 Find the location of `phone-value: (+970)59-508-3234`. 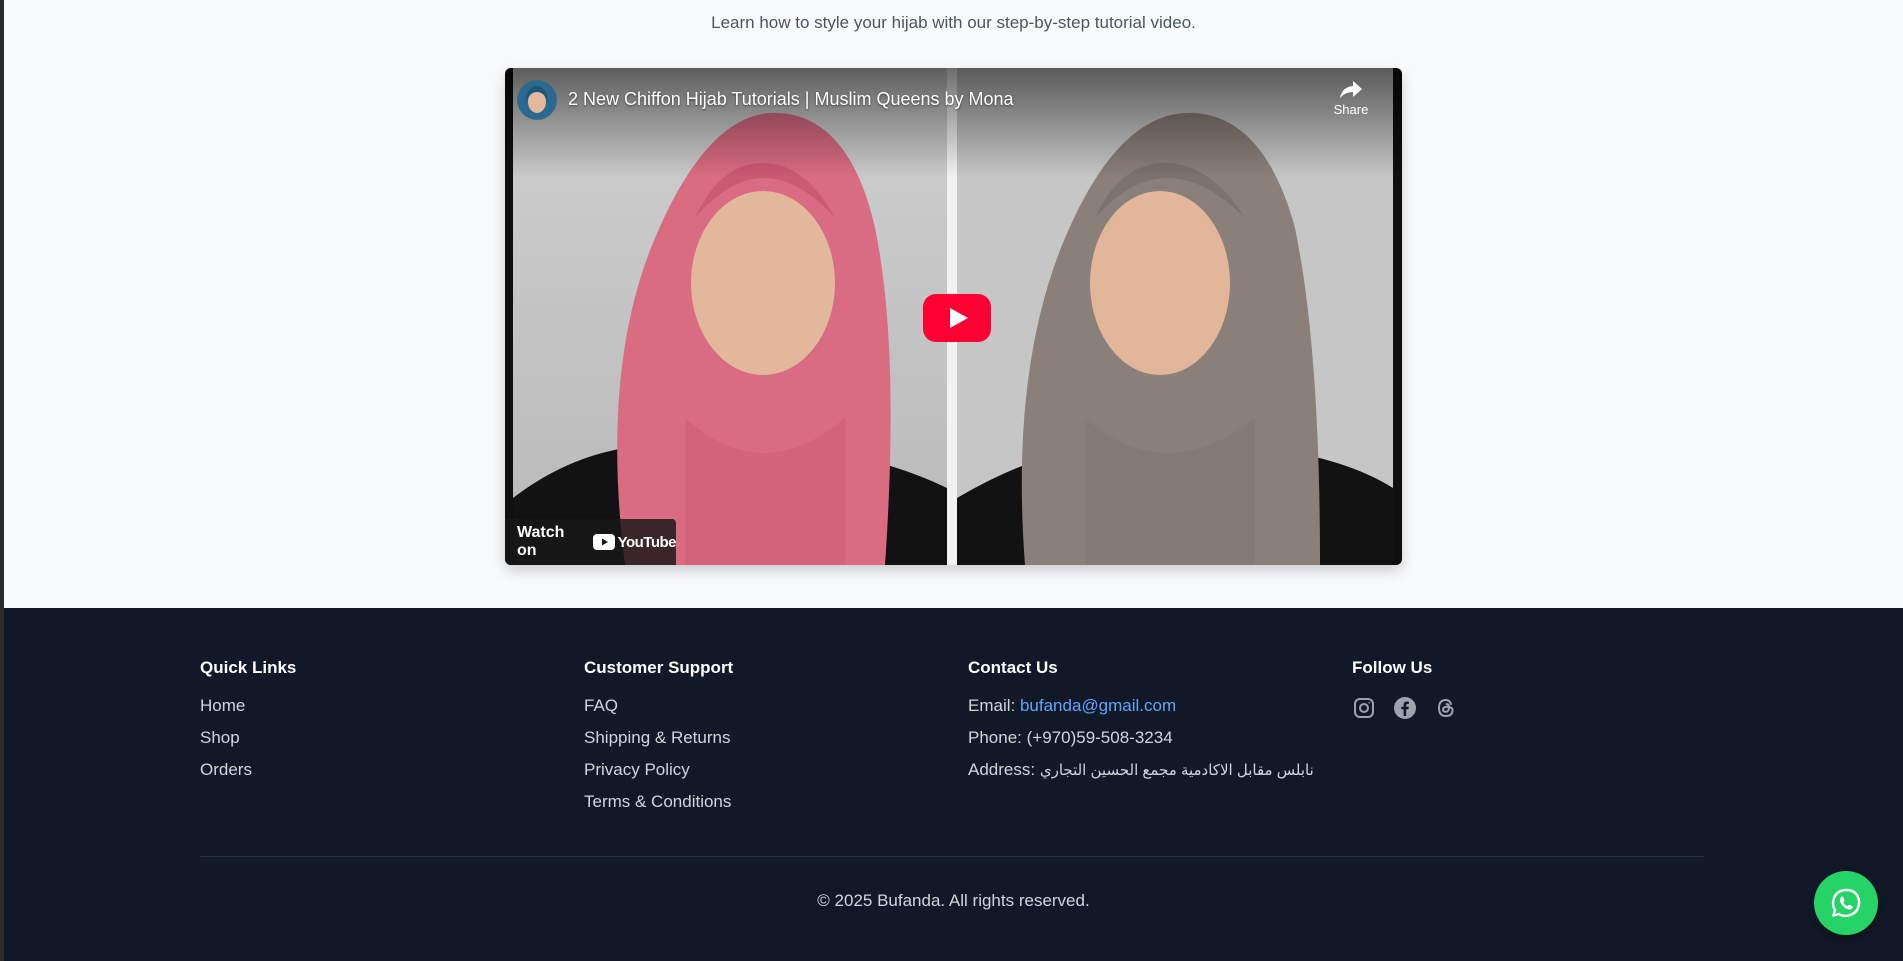

phone-value: (+970)59-508-3234 is located at coordinates (1099, 737).